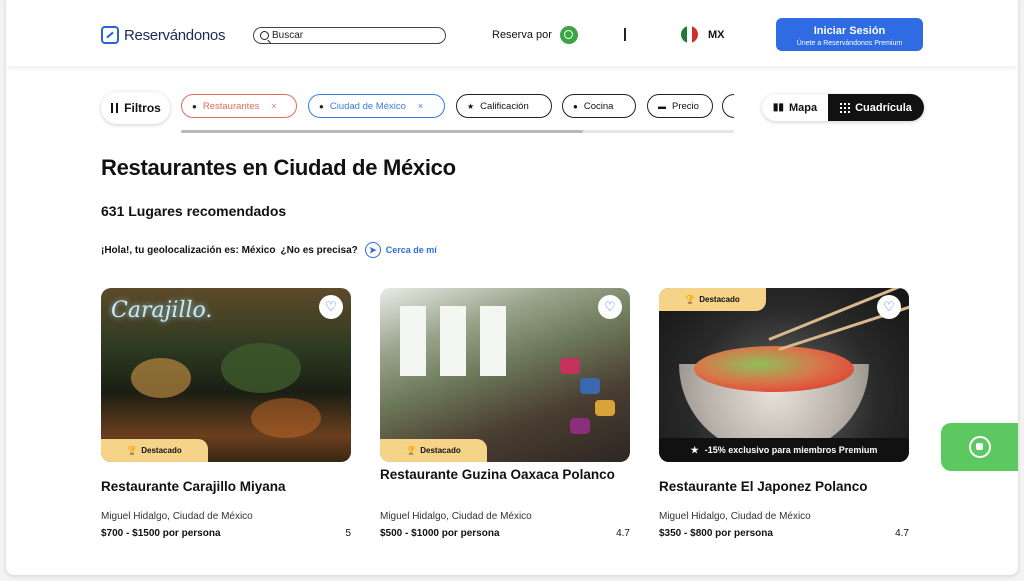 This screenshot has height=581, width=1024. I want to click on chip-restaurantes: ● Restaurantes ×, so click(239, 106).